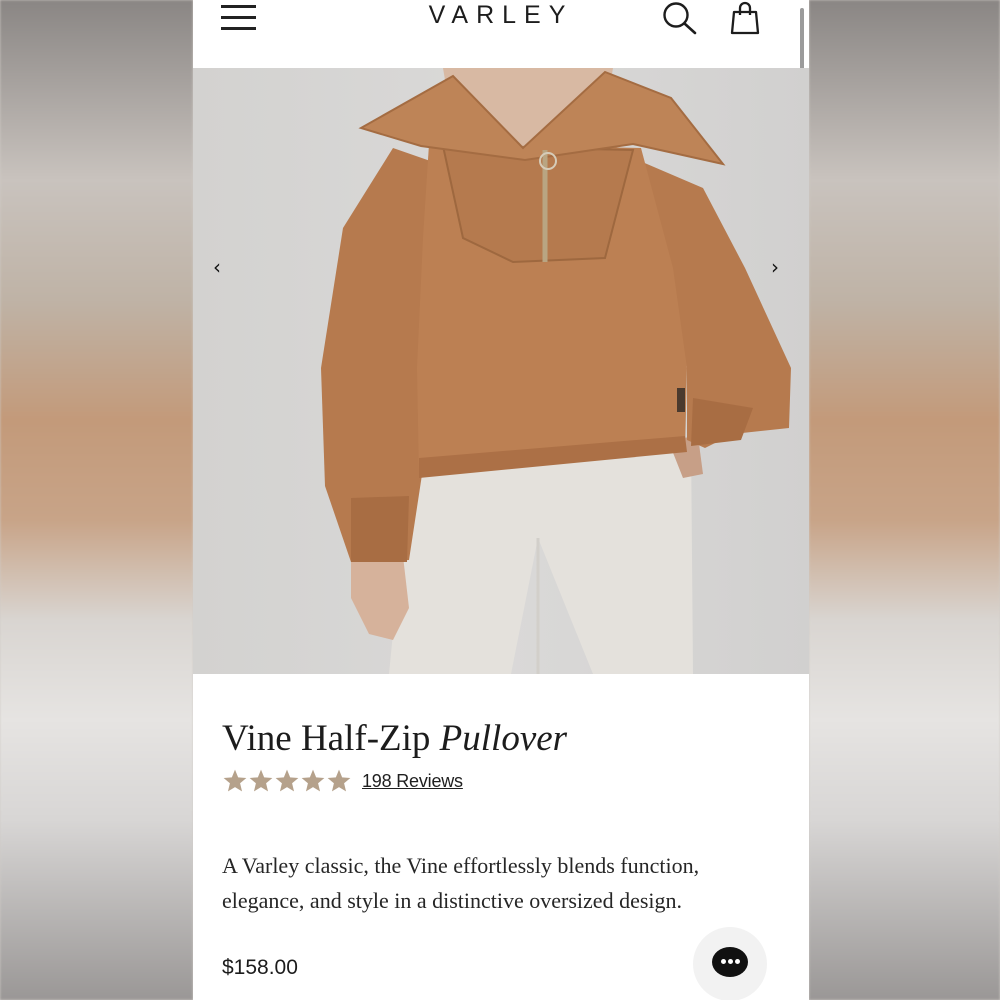 The height and width of the screenshot is (1000, 1000). What do you see at coordinates (745, 18) in the screenshot?
I see `shopping-bag-icon` at bounding box center [745, 18].